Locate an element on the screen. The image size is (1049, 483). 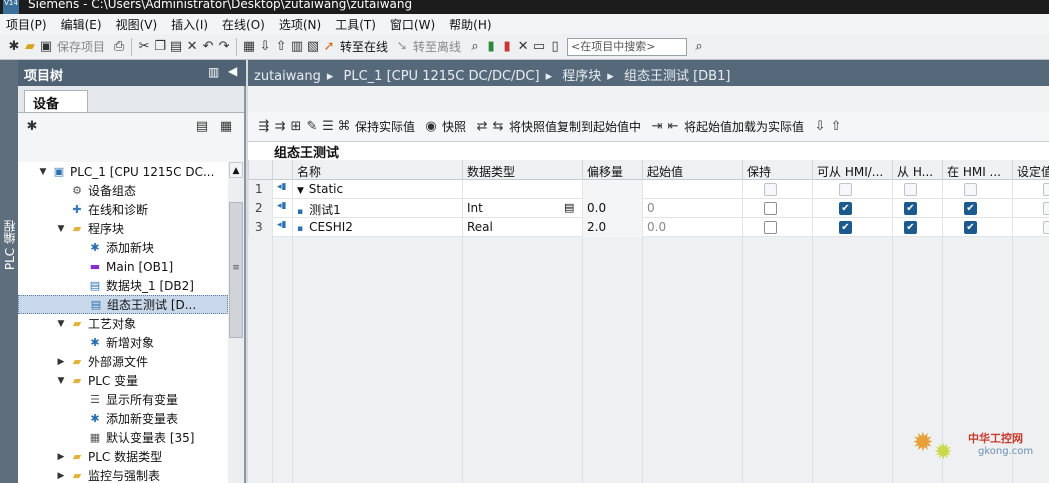
cell-name: ▼ Static is located at coordinates (377, 189).